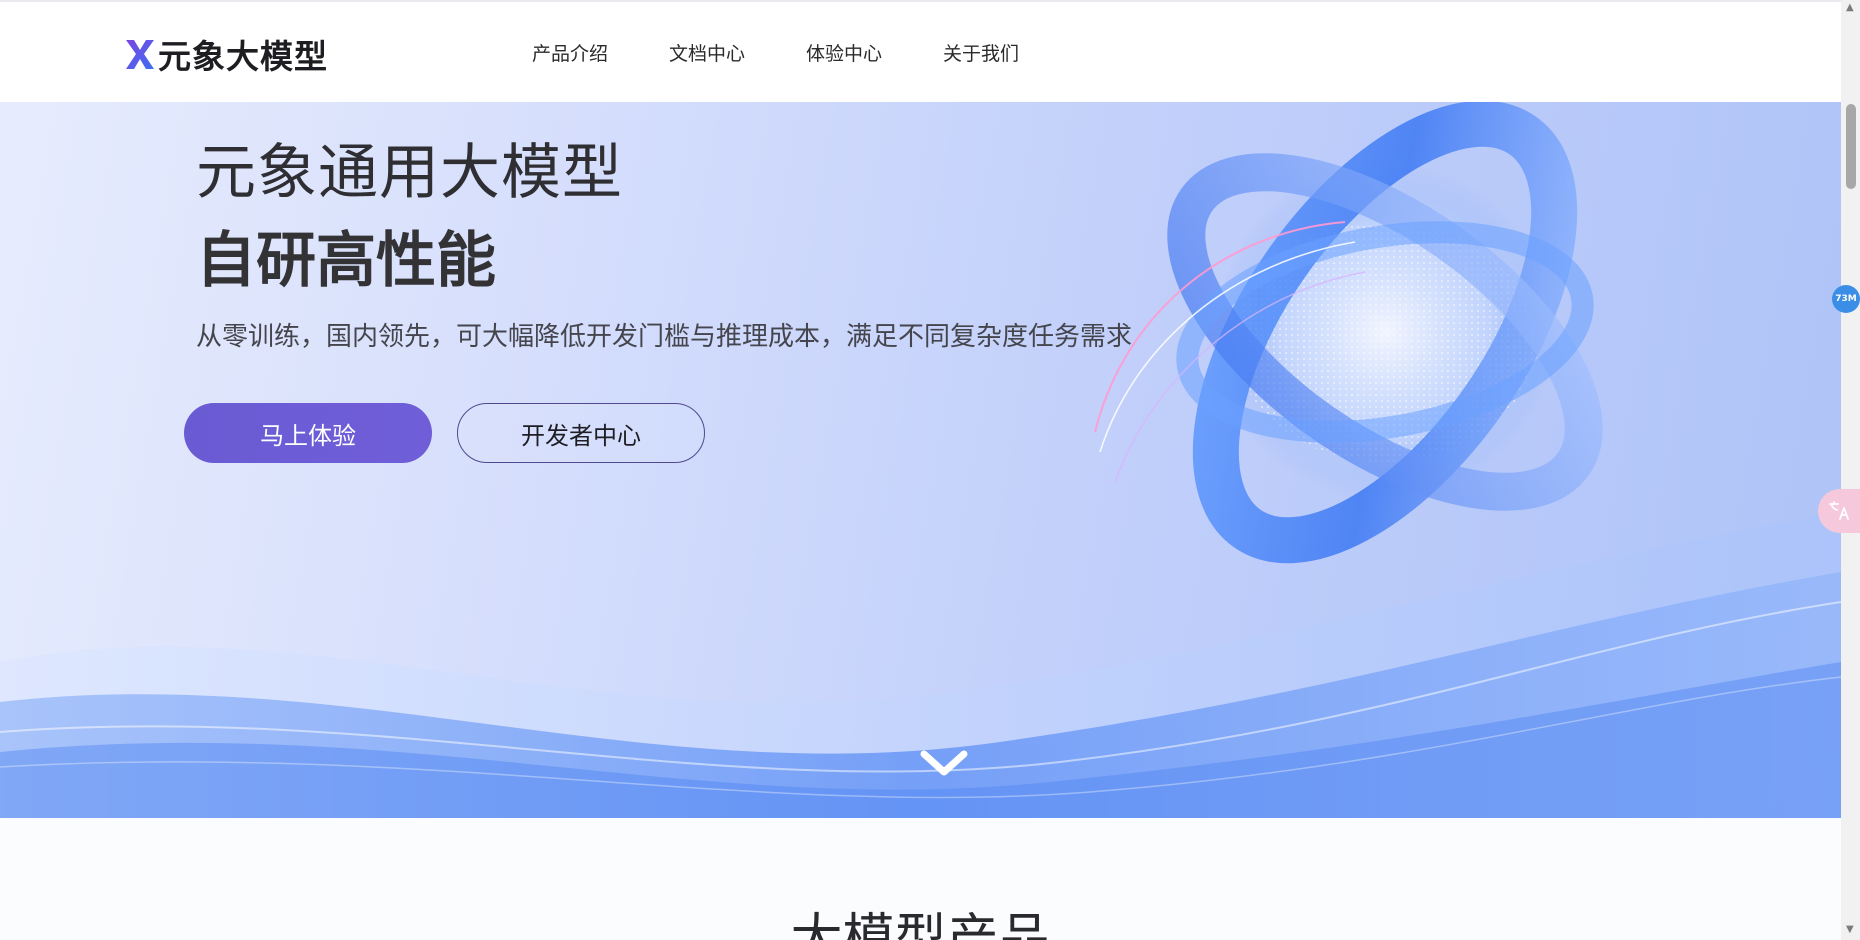 This screenshot has width=1860, height=940. What do you see at coordinates (1850, 470) in the screenshot?
I see `page-scrollbar: ▲ ▼` at bounding box center [1850, 470].